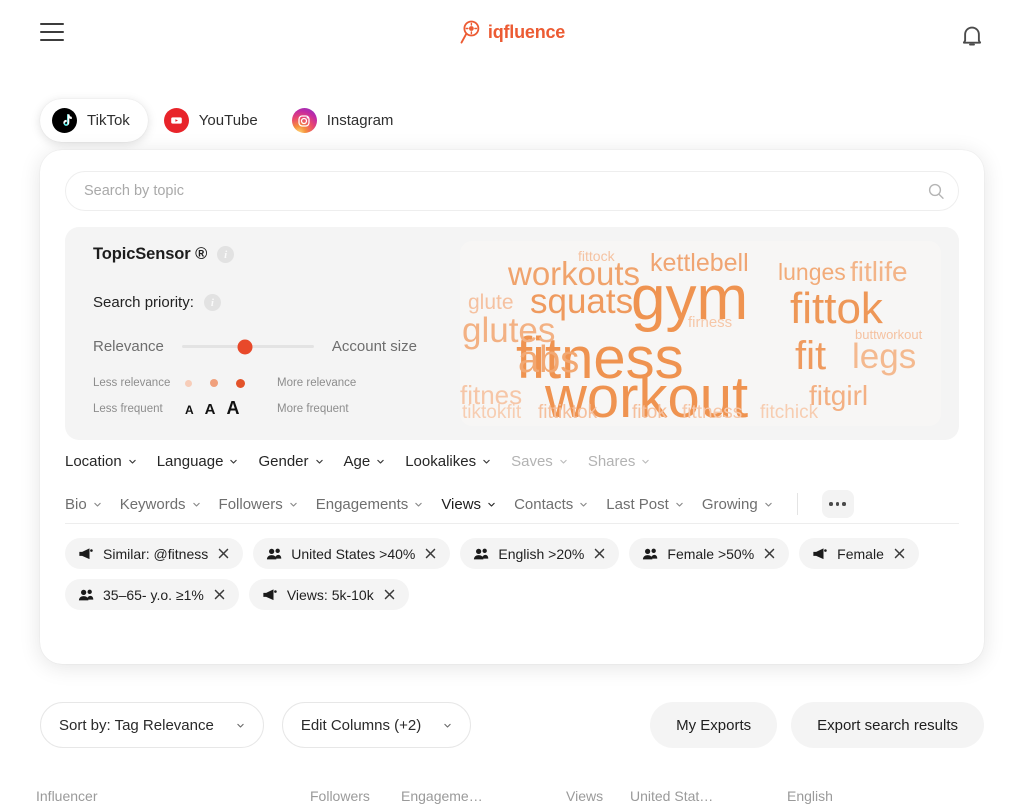 This screenshot has width=1024, height=812. Describe the element at coordinates (936, 191) in the screenshot. I see `search-icon` at that location.